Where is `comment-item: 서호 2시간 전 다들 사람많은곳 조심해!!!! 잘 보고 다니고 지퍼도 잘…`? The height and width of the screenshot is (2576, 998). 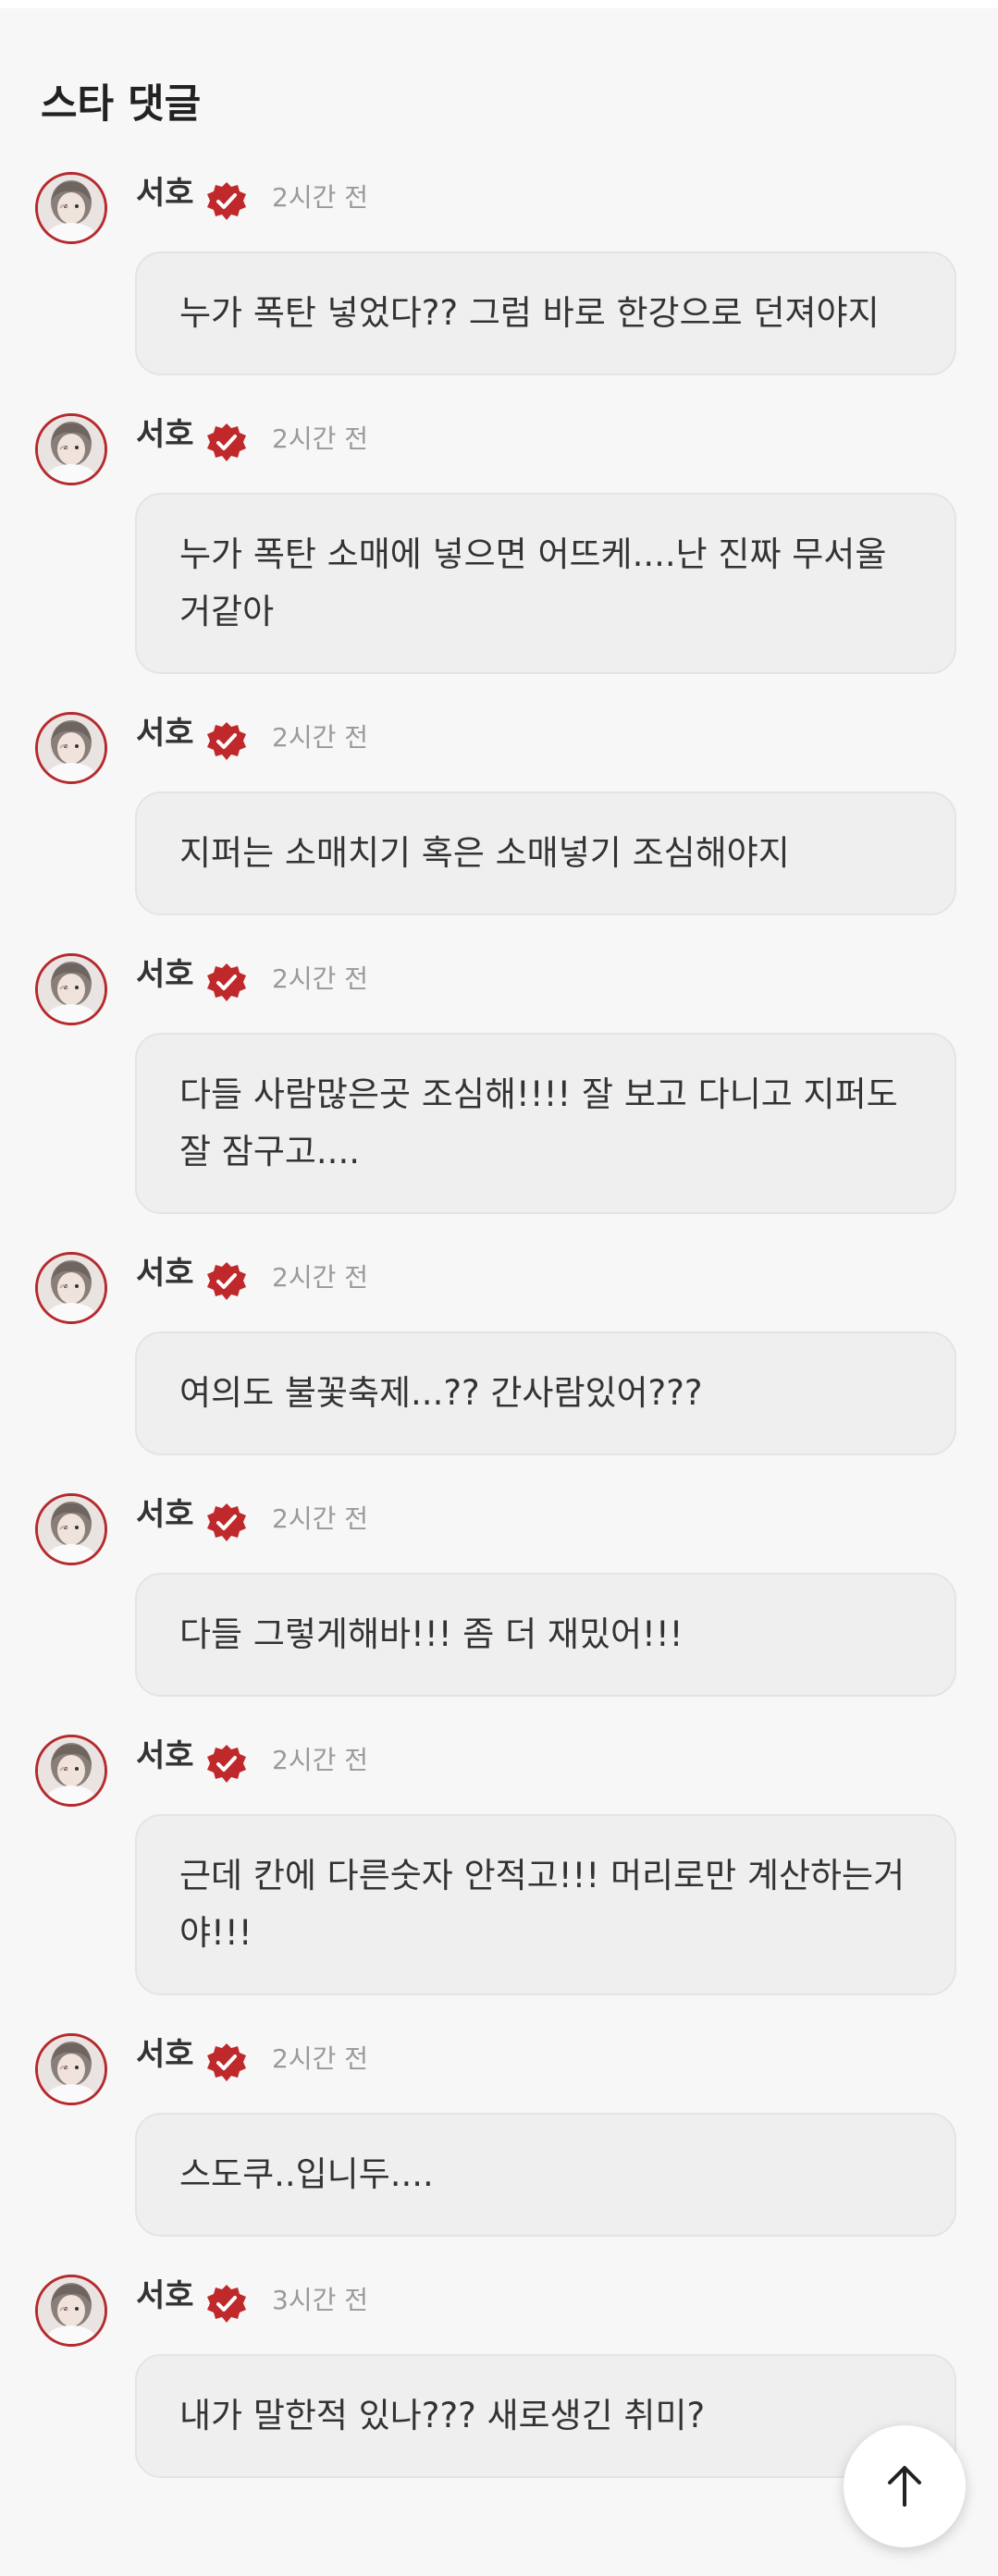
comment-item: 서호 2시간 전 다들 사람많은곳 조심해!!!! 잘 보고 다니고 지퍼도 잘… is located at coordinates (499, 1082).